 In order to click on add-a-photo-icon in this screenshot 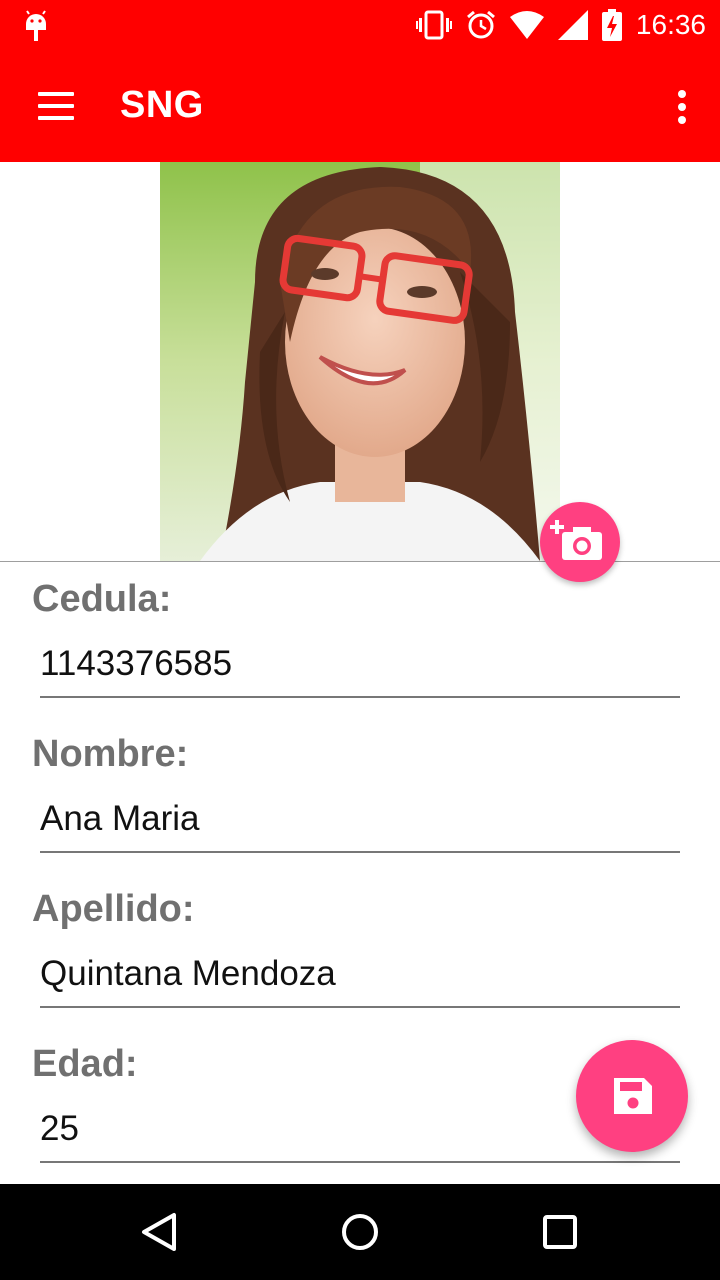, I will do `click(576, 540)`.